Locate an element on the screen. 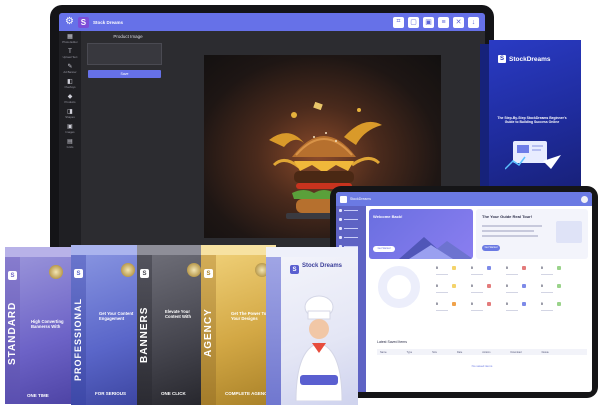 The width and height of the screenshot is (600, 415). guide-illustration is located at coordinates (569, 232).